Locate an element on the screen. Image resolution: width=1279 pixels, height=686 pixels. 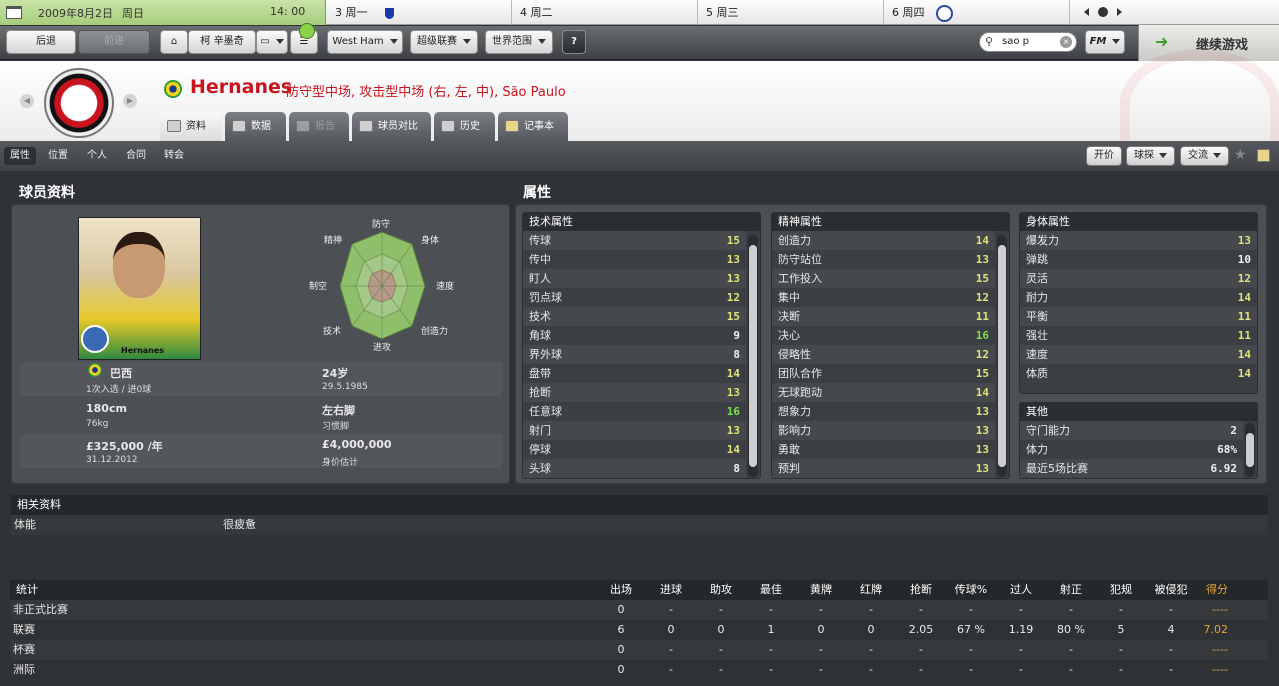
mental-attribute-row: 集中 12 is located at coordinates (883, 297).